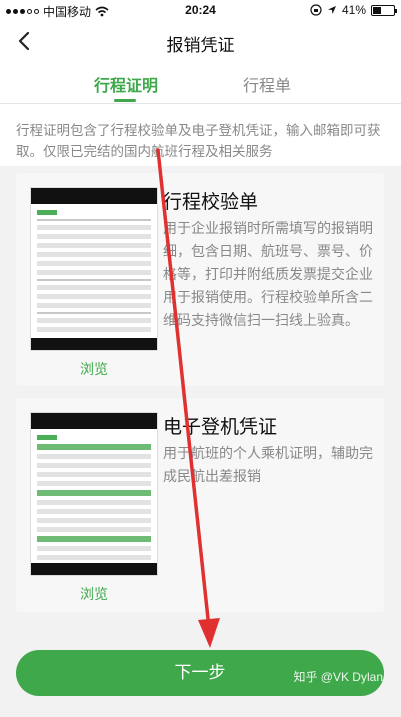  What do you see at coordinates (316, 10) in the screenshot?
I see `lock-rotation-icon` at bounding box center [316, 10].